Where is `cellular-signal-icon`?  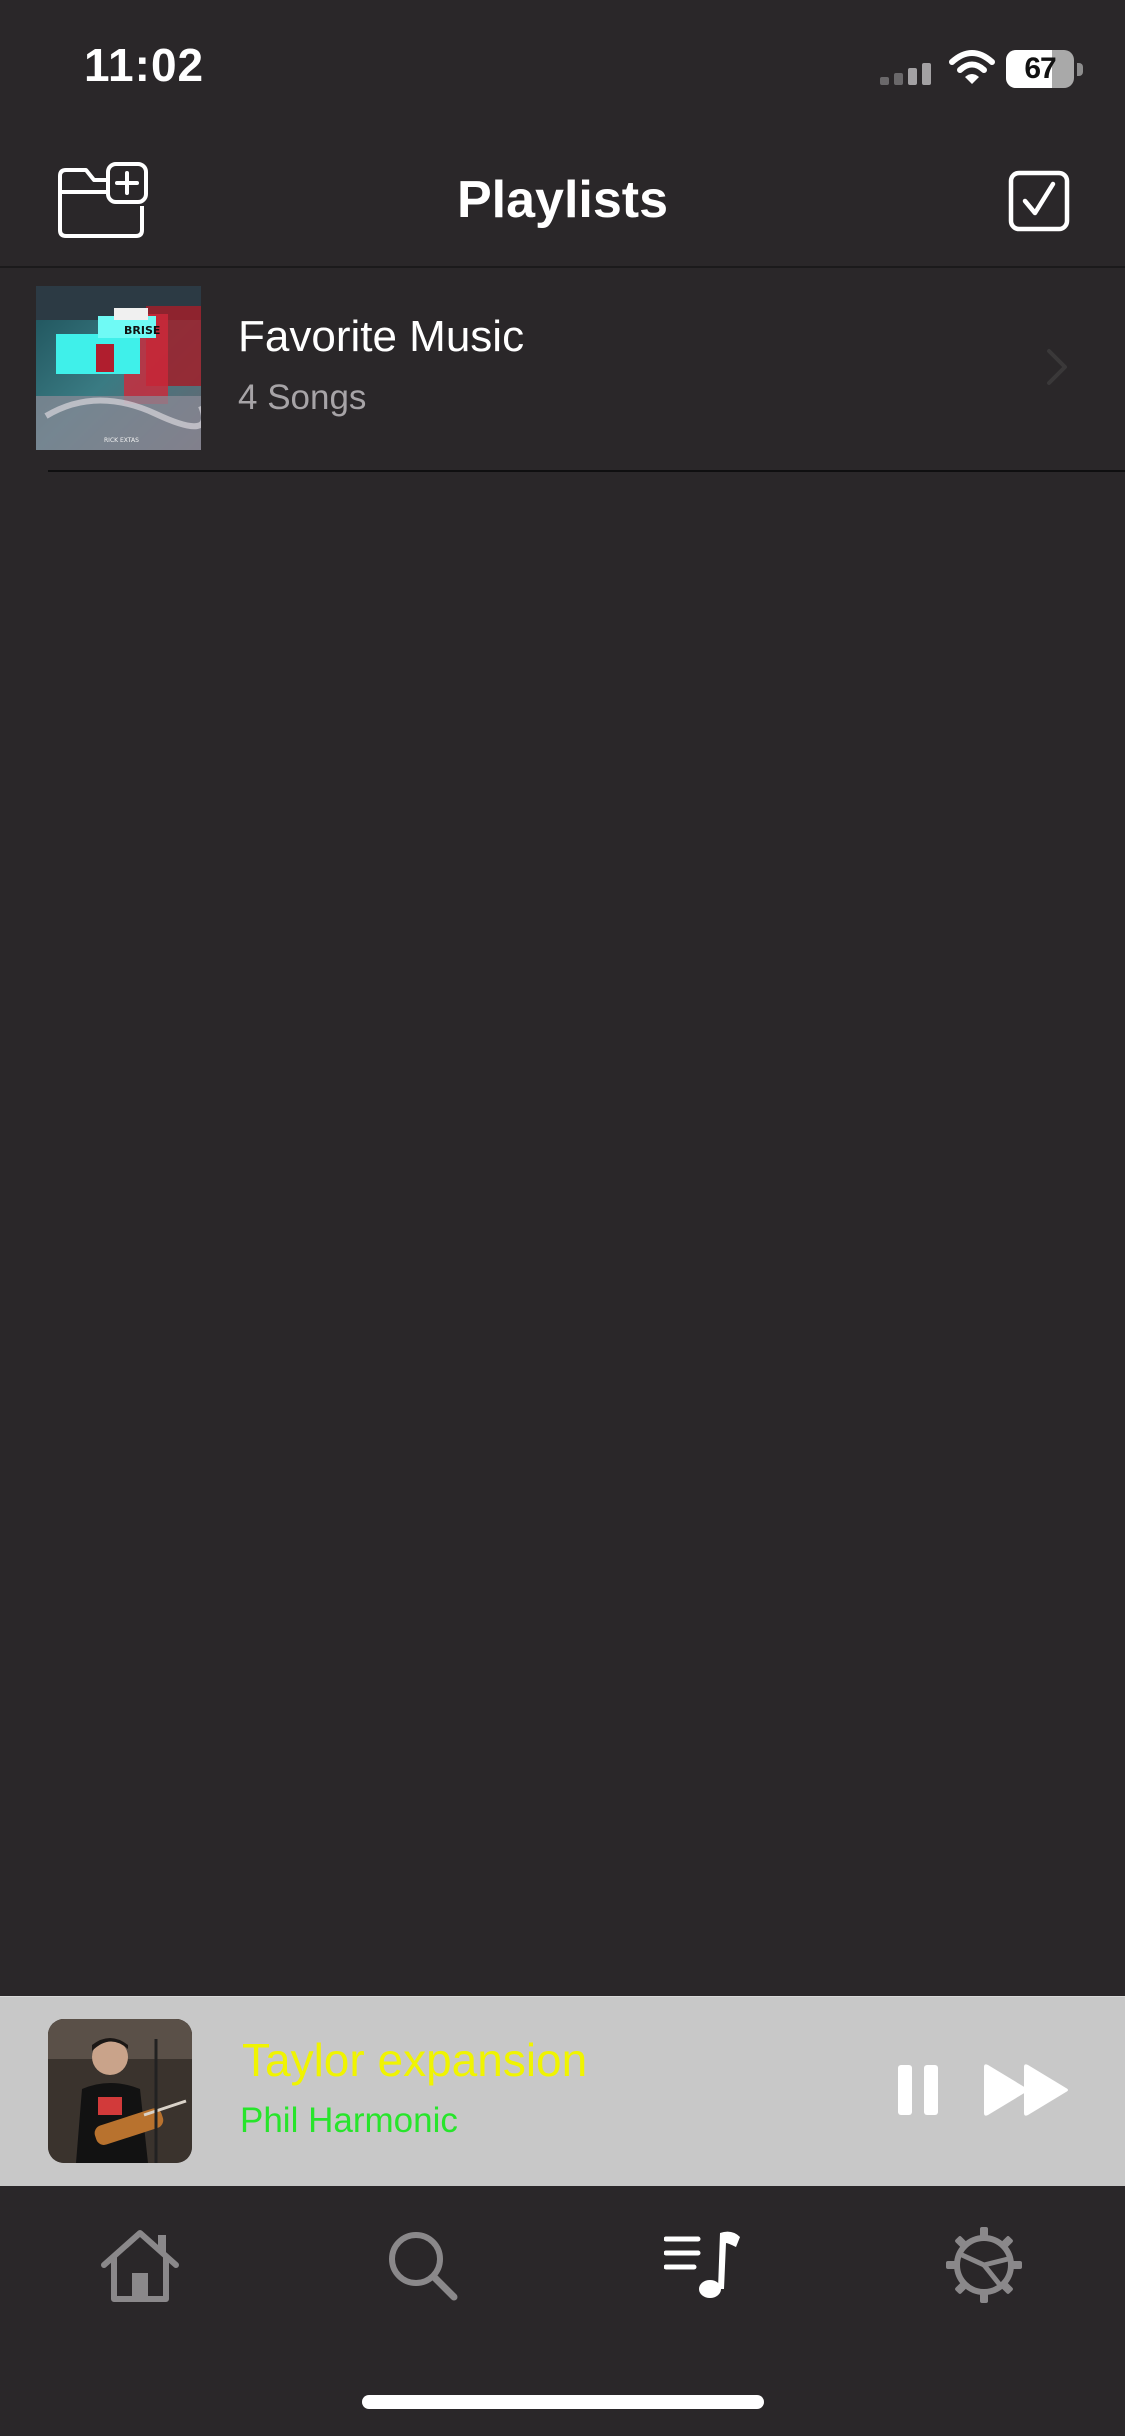 cellular-signal-icon is located at coordinates (905, 74).